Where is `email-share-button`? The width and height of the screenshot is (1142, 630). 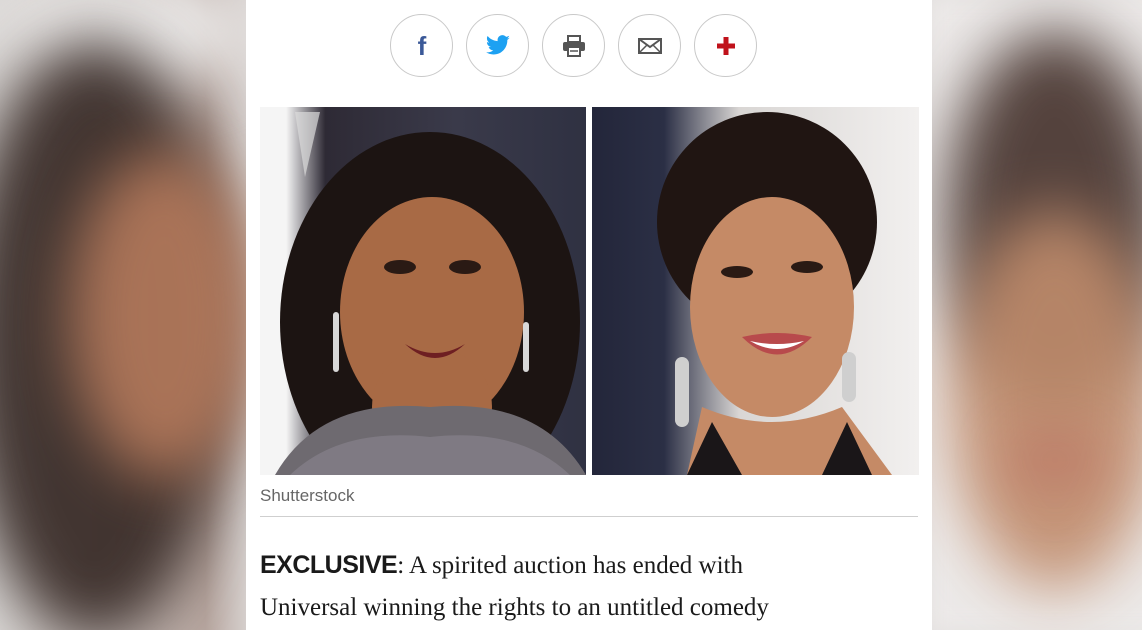
email-share-button is located at coordinates (649, 45).